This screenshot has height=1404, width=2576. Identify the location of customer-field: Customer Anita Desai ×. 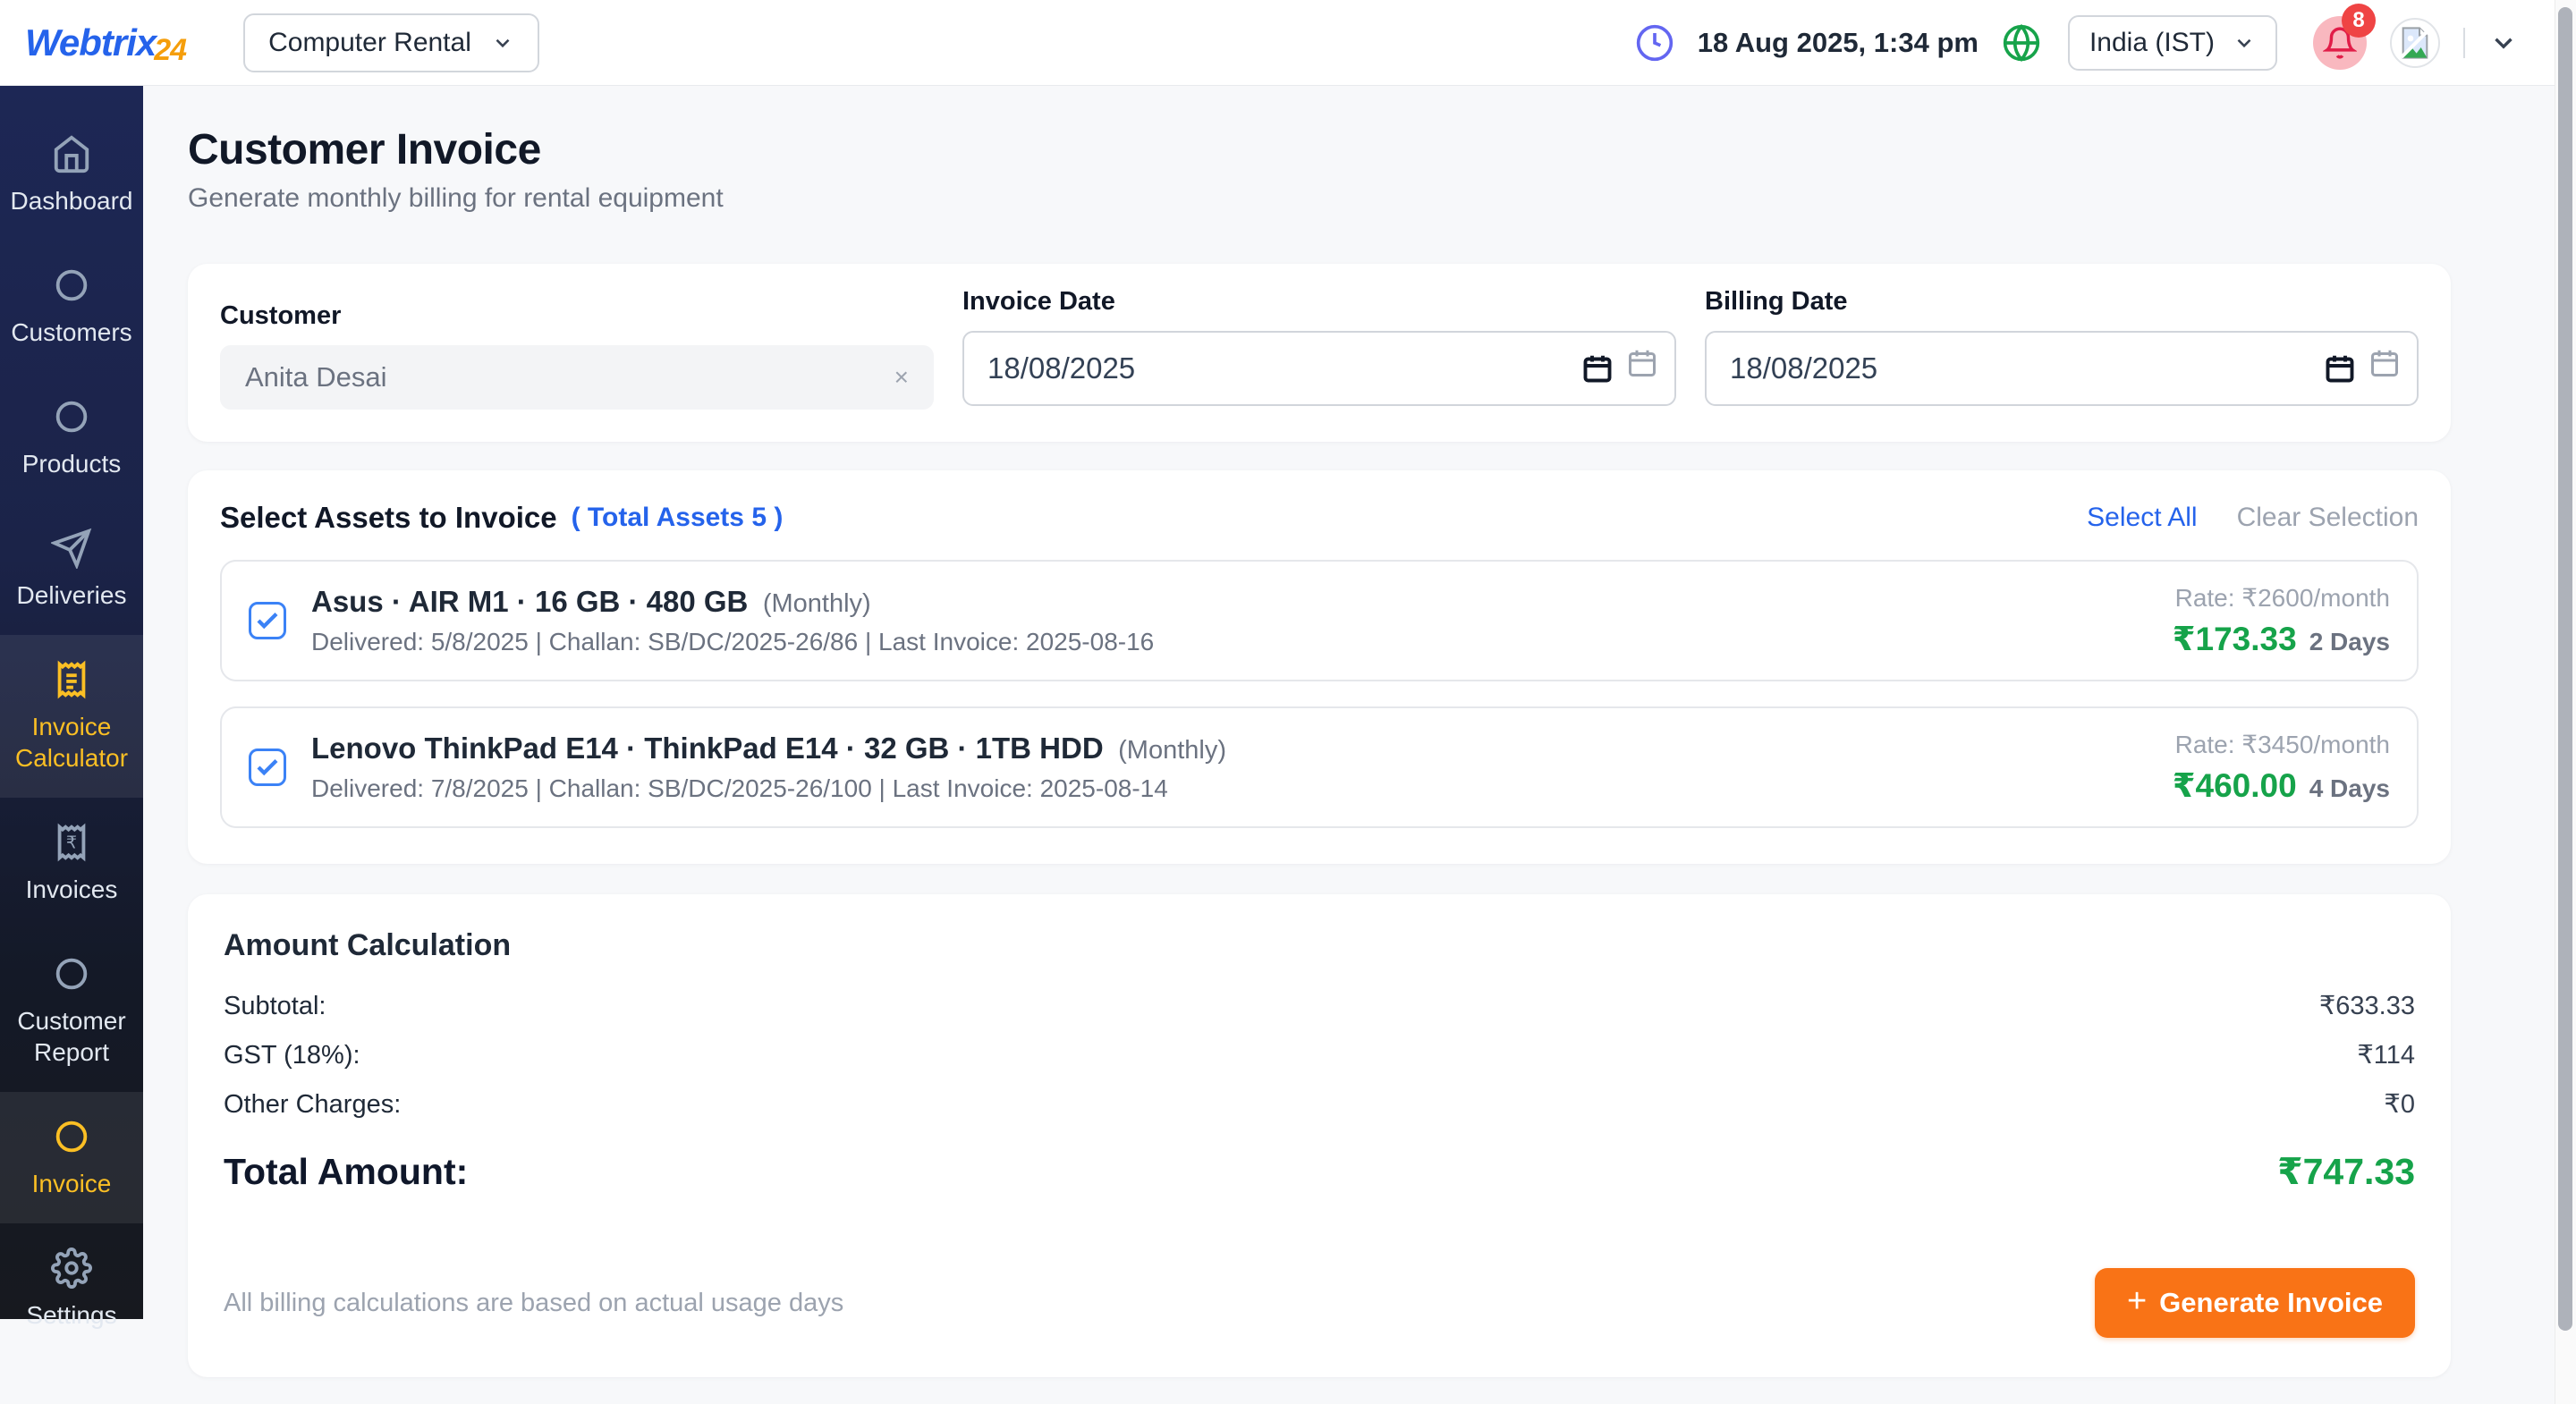
(577, 349).